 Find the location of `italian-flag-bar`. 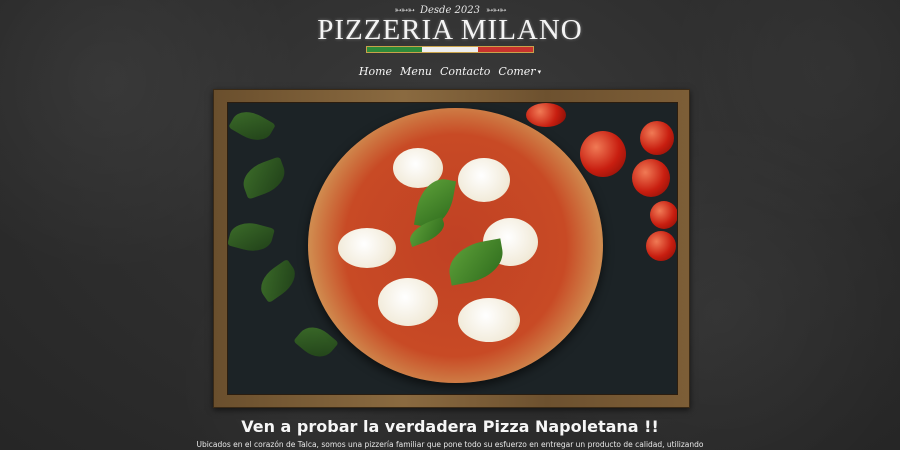

italian-flag-bar is located at coordinates (450, 49).